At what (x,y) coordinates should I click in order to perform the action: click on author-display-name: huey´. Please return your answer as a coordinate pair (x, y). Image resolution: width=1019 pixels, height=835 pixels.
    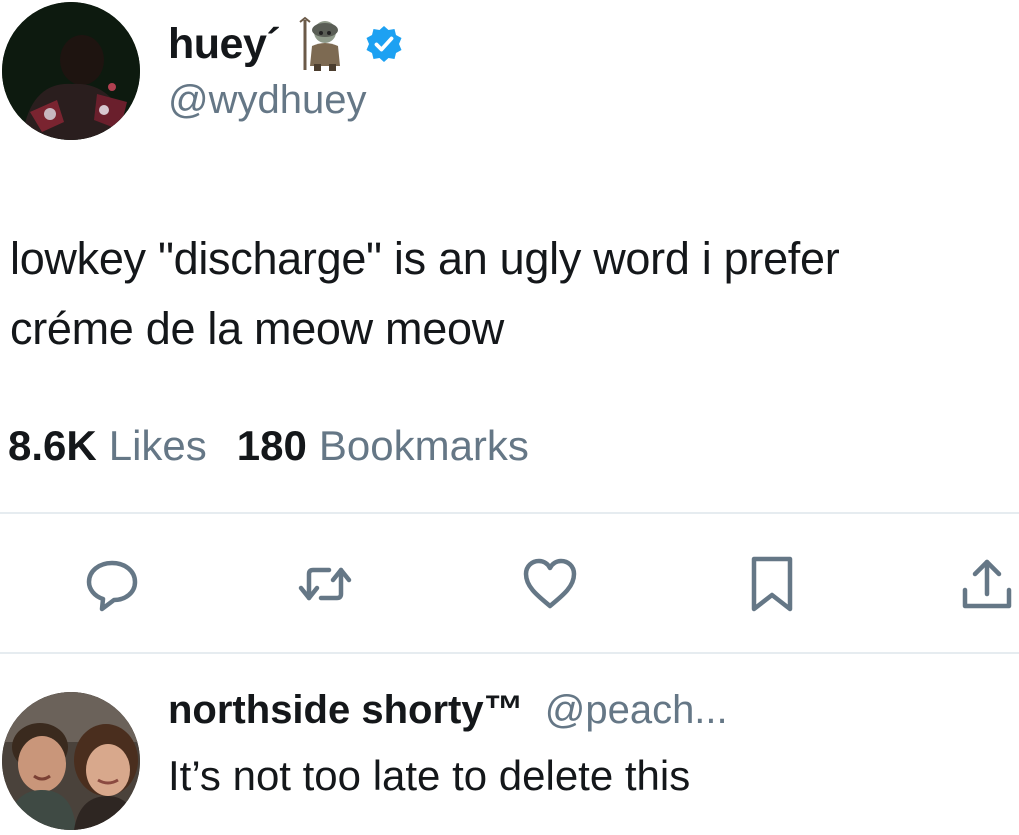
    Looking at the image, I should click on (224, 44).